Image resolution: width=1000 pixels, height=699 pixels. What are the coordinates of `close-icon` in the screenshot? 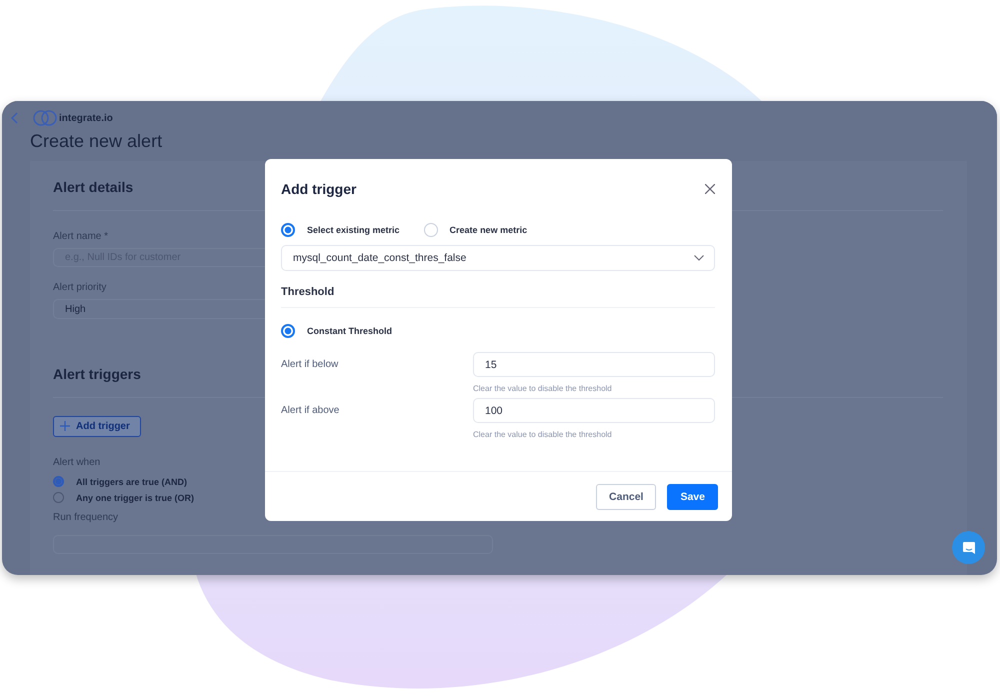 It's located at (710, 189).